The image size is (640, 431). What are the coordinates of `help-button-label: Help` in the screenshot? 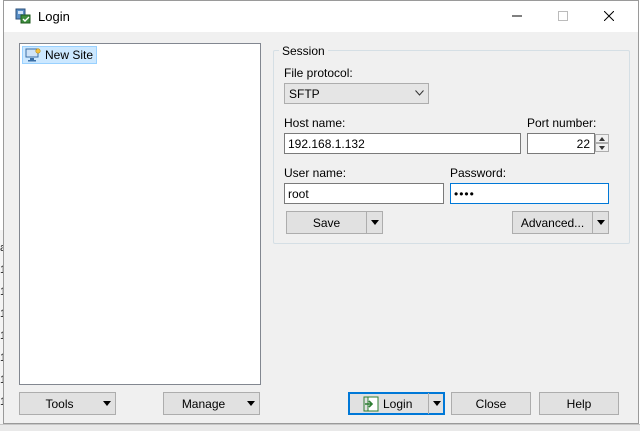 It's located at (579, 403).